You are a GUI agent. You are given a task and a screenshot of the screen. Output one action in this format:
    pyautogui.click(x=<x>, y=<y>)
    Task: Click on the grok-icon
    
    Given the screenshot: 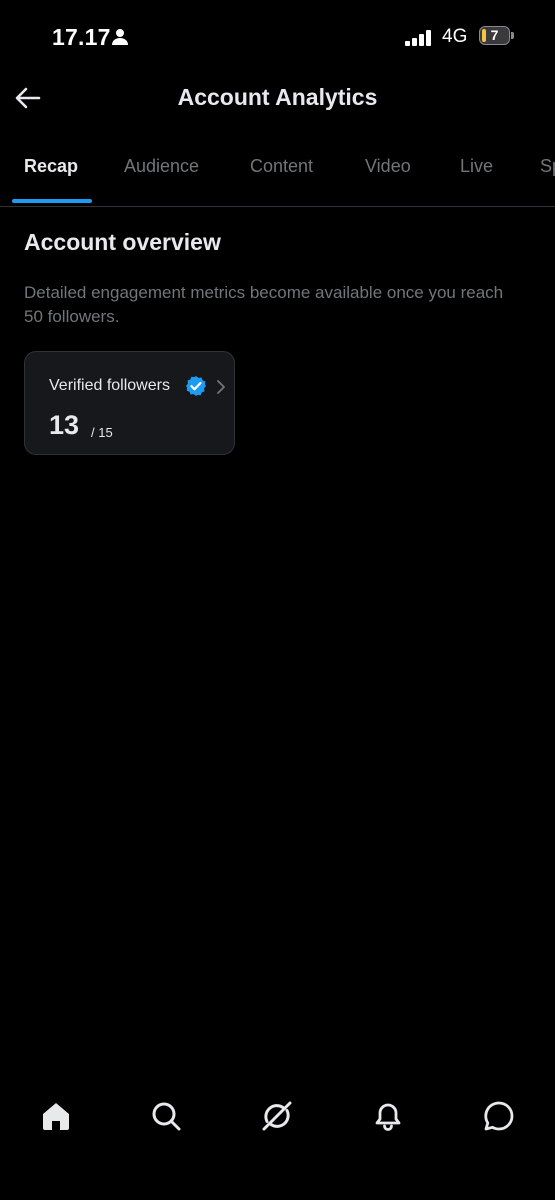 What is the action you would take?
    pyautogui.click(x=277, y=1116)
    